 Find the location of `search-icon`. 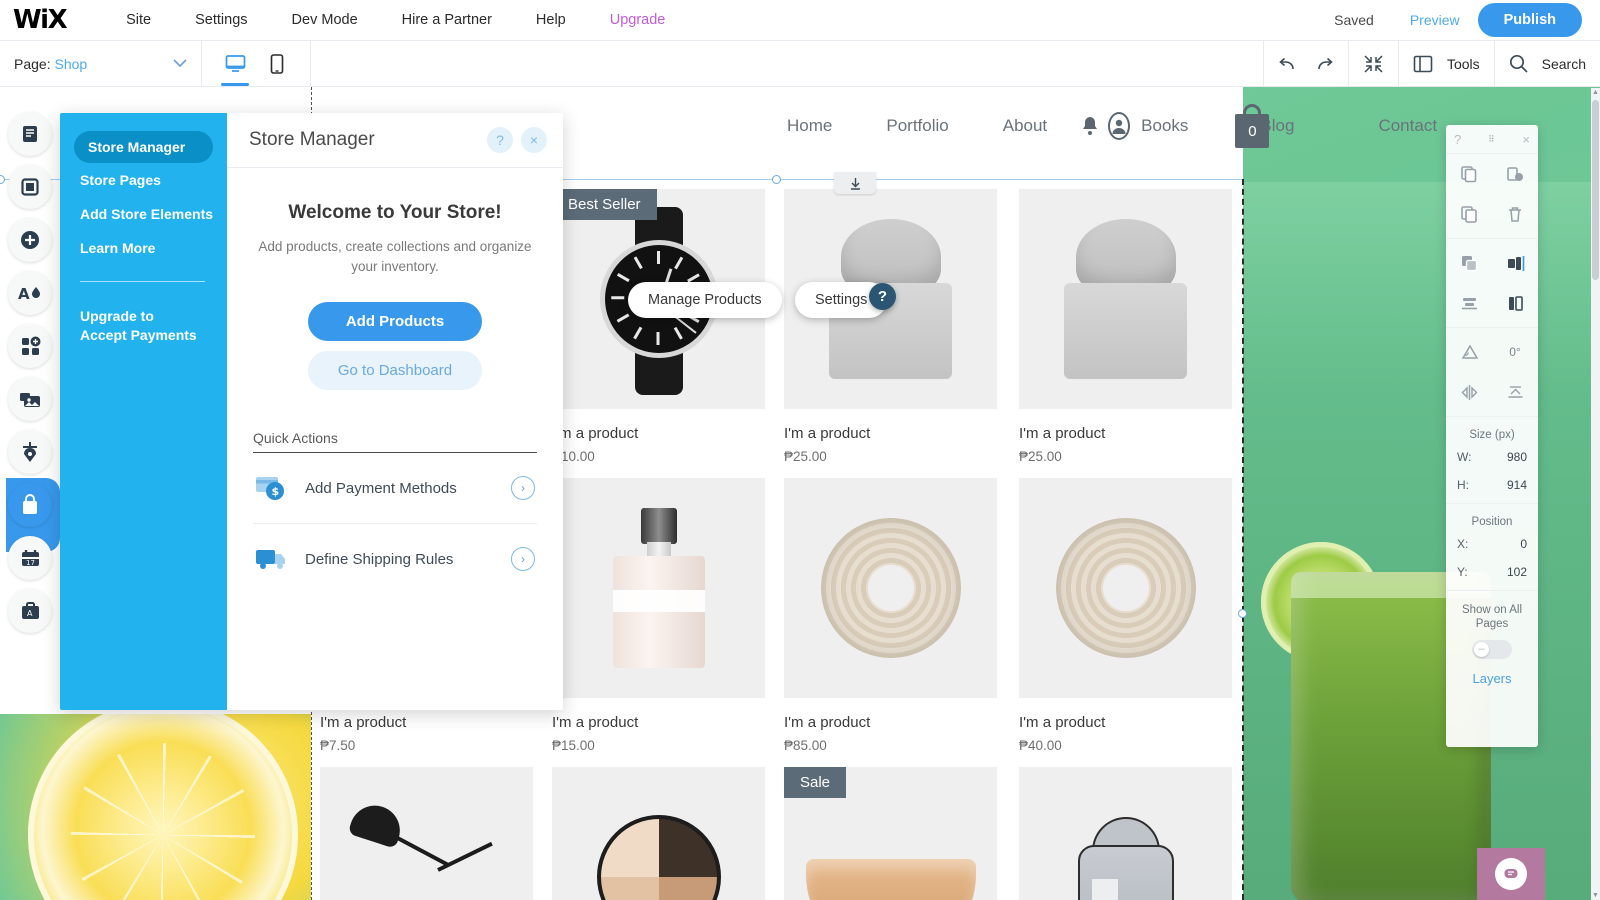

search-icon is located at coordinates (1518, 63).